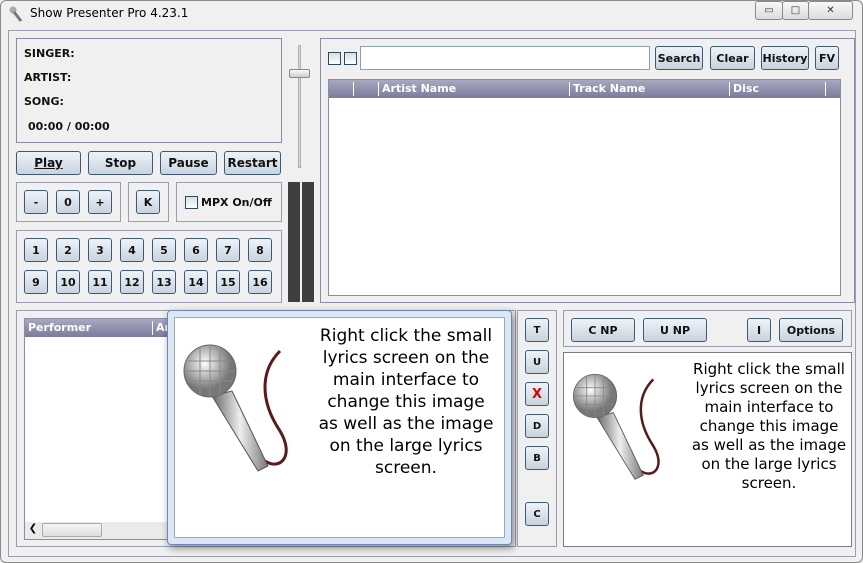 The width and height of the screenshot is (863, 563). Describe the element at coordinates (675, 330) in the screenshot. I see `u-np-button: U NP` at that location.